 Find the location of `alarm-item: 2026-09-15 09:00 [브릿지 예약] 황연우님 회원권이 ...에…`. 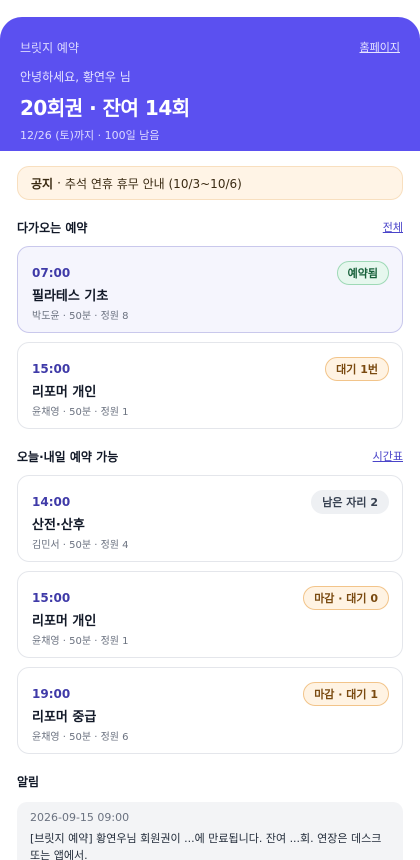

alarm-item: 2026-09-15 09:00 [브릿지 예약] 황연우님 회원권이 ...에… is located at coordinates (210, 831).